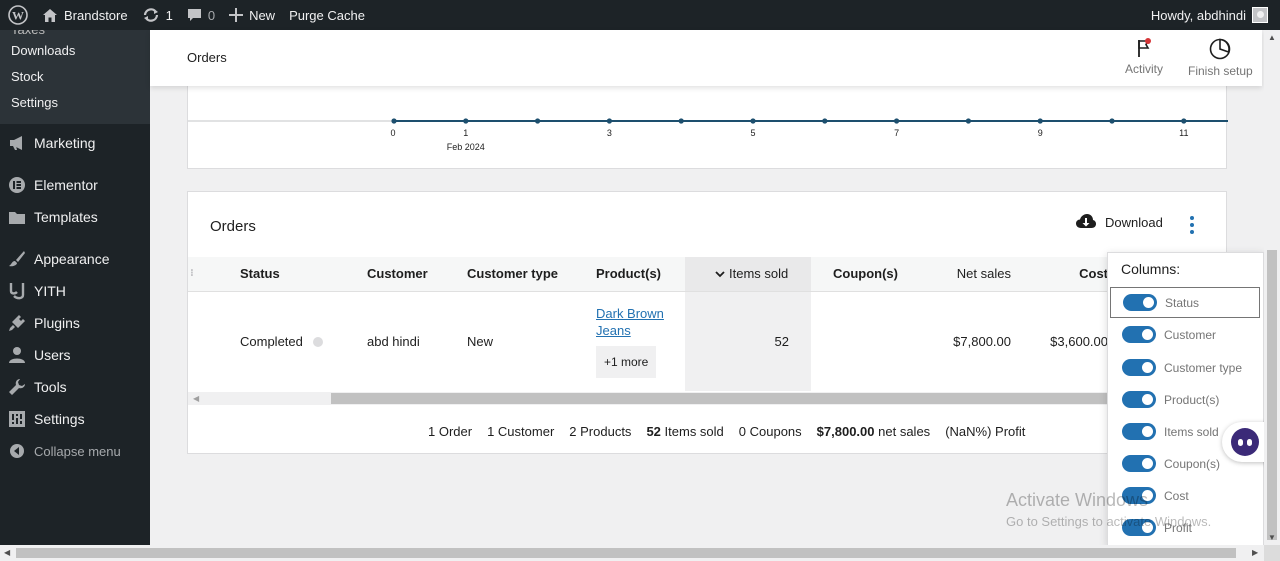 Image resolution: width=1280 pixels, height=561 pixels. What do you see at coordinates (7, 552) in the screenshot?
I see `page-scroll-left-arrow-icon: ◀` at bounding box center [7, 552].